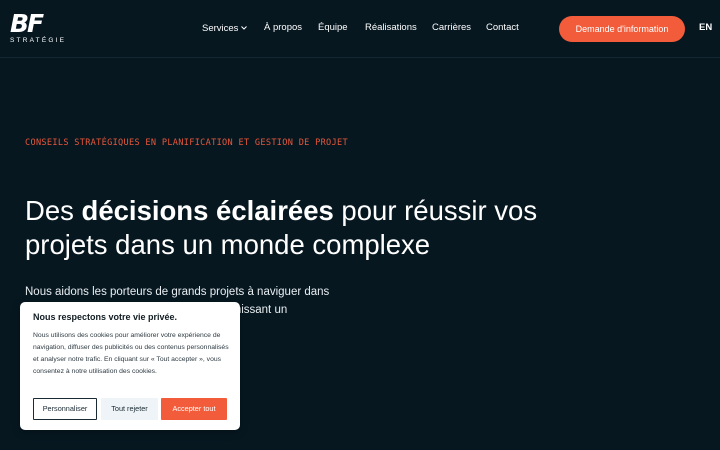 This screenshot has height=450, width=720. What do you see at coordinates (38, 40) in the screenshot?
I see `logo-subtitle: STRATÉGIE` at bounding box center [38, 40].